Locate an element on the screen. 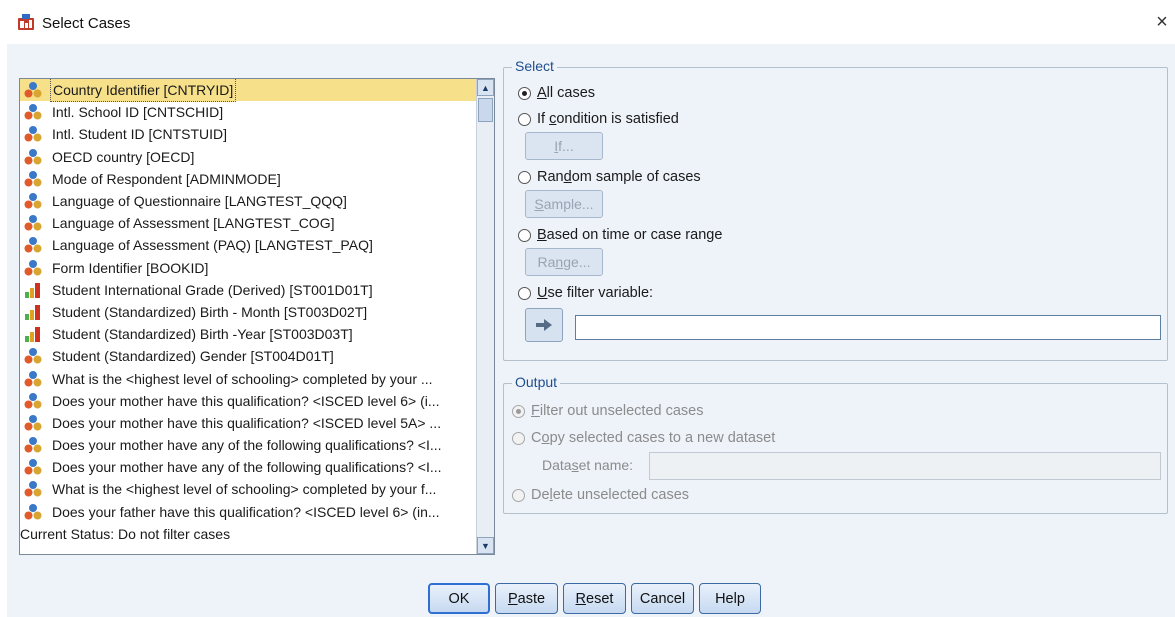 Image resolution: width=1175 pixels, height=617 pixels. radio-copy-dataset: Copy selected cases to a new dataset is located at coordinates (643, 438).